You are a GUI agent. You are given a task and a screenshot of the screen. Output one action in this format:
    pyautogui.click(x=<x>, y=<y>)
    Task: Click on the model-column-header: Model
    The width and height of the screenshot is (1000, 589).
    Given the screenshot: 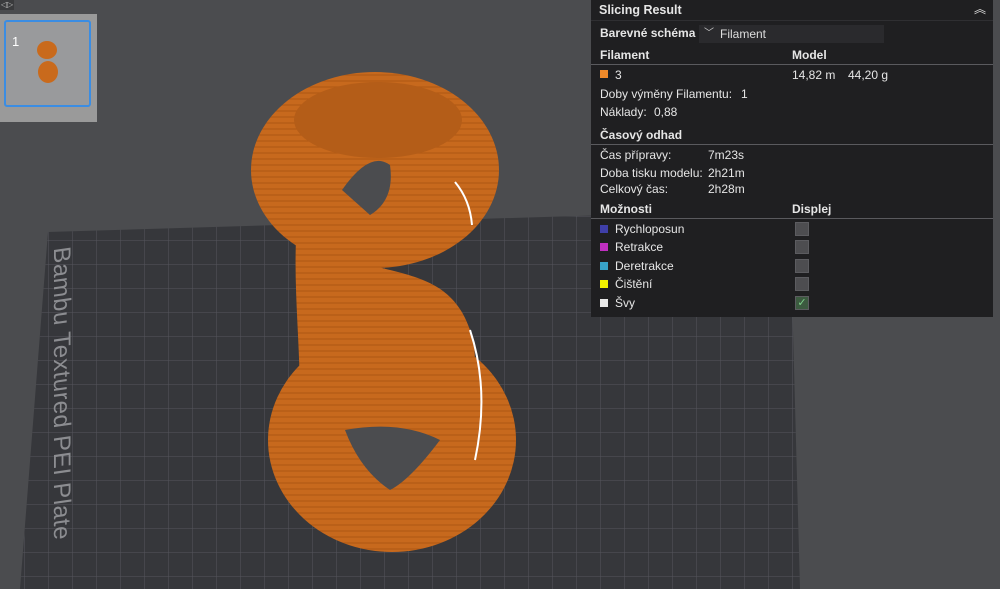 What is the action you would take?
    pyautogui.click(x=809, y=55)
    